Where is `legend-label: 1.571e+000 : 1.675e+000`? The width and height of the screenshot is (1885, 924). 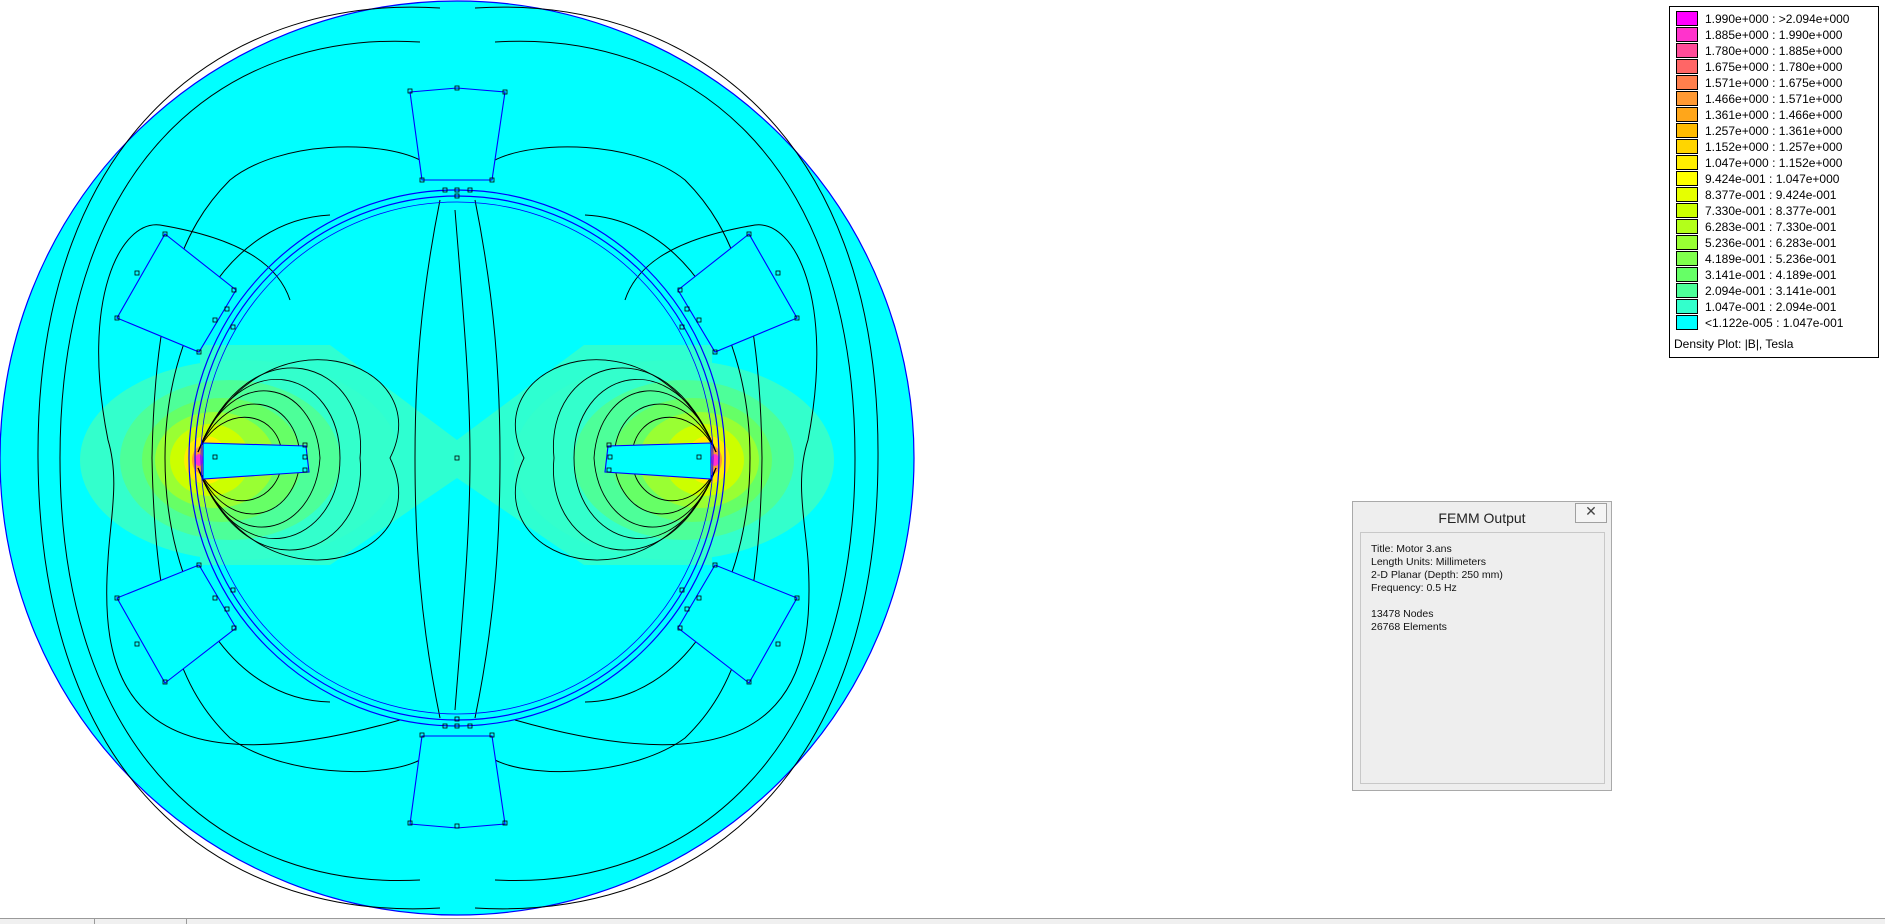 legend-label: 1.571e+000 : 1.675e+000 is located at coordinates (1774, 83).